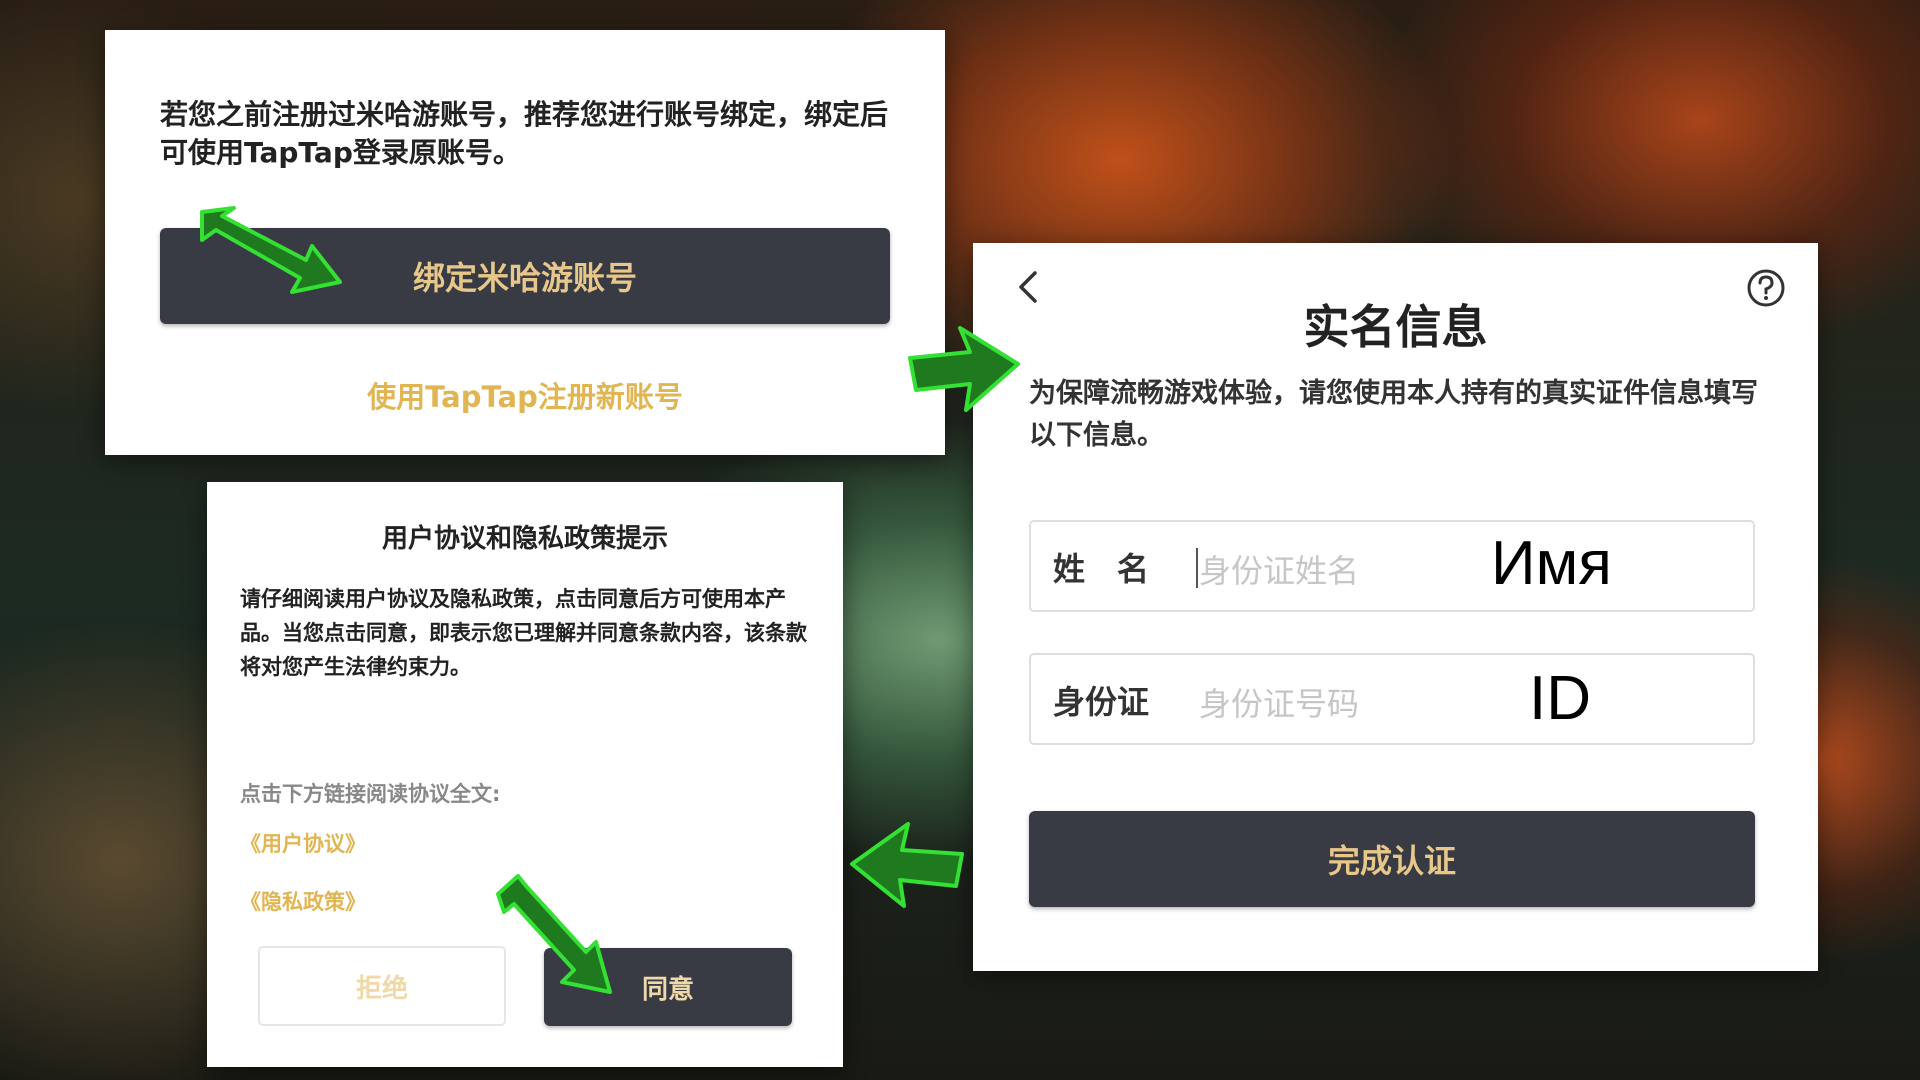  What do you see at coordinates (382, 986) in the screenshot?
I see `reject-button: 拒绝` at bounding box center [382, 986].